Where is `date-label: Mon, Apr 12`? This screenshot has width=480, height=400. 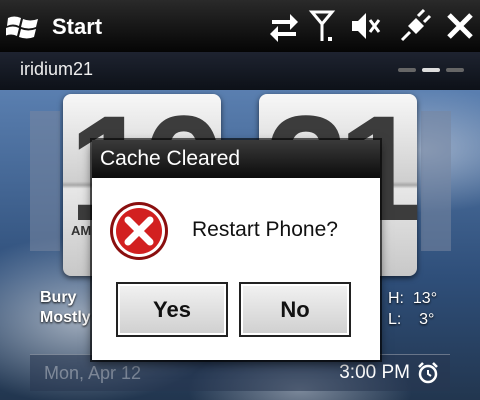 date-label: Mon, Apr 12 is located at coordinates (93, 373).